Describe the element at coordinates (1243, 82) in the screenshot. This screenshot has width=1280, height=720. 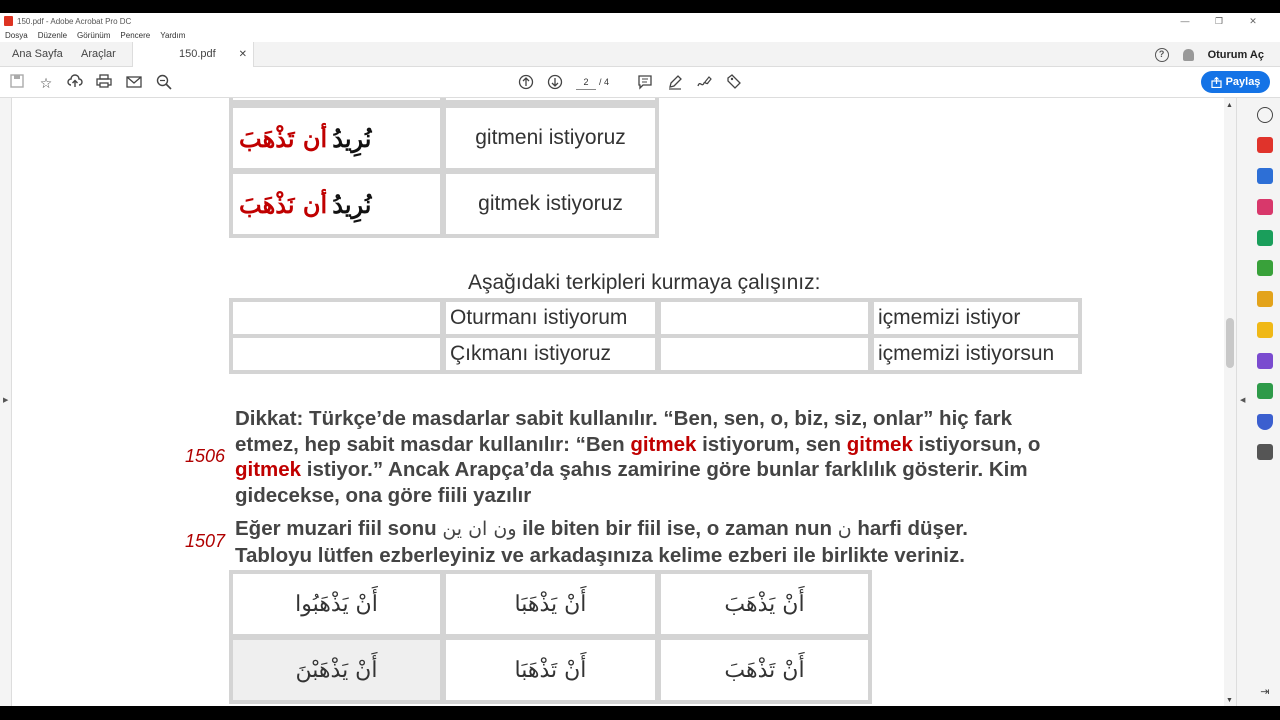
I see `share-label: Paylaş` at that location.